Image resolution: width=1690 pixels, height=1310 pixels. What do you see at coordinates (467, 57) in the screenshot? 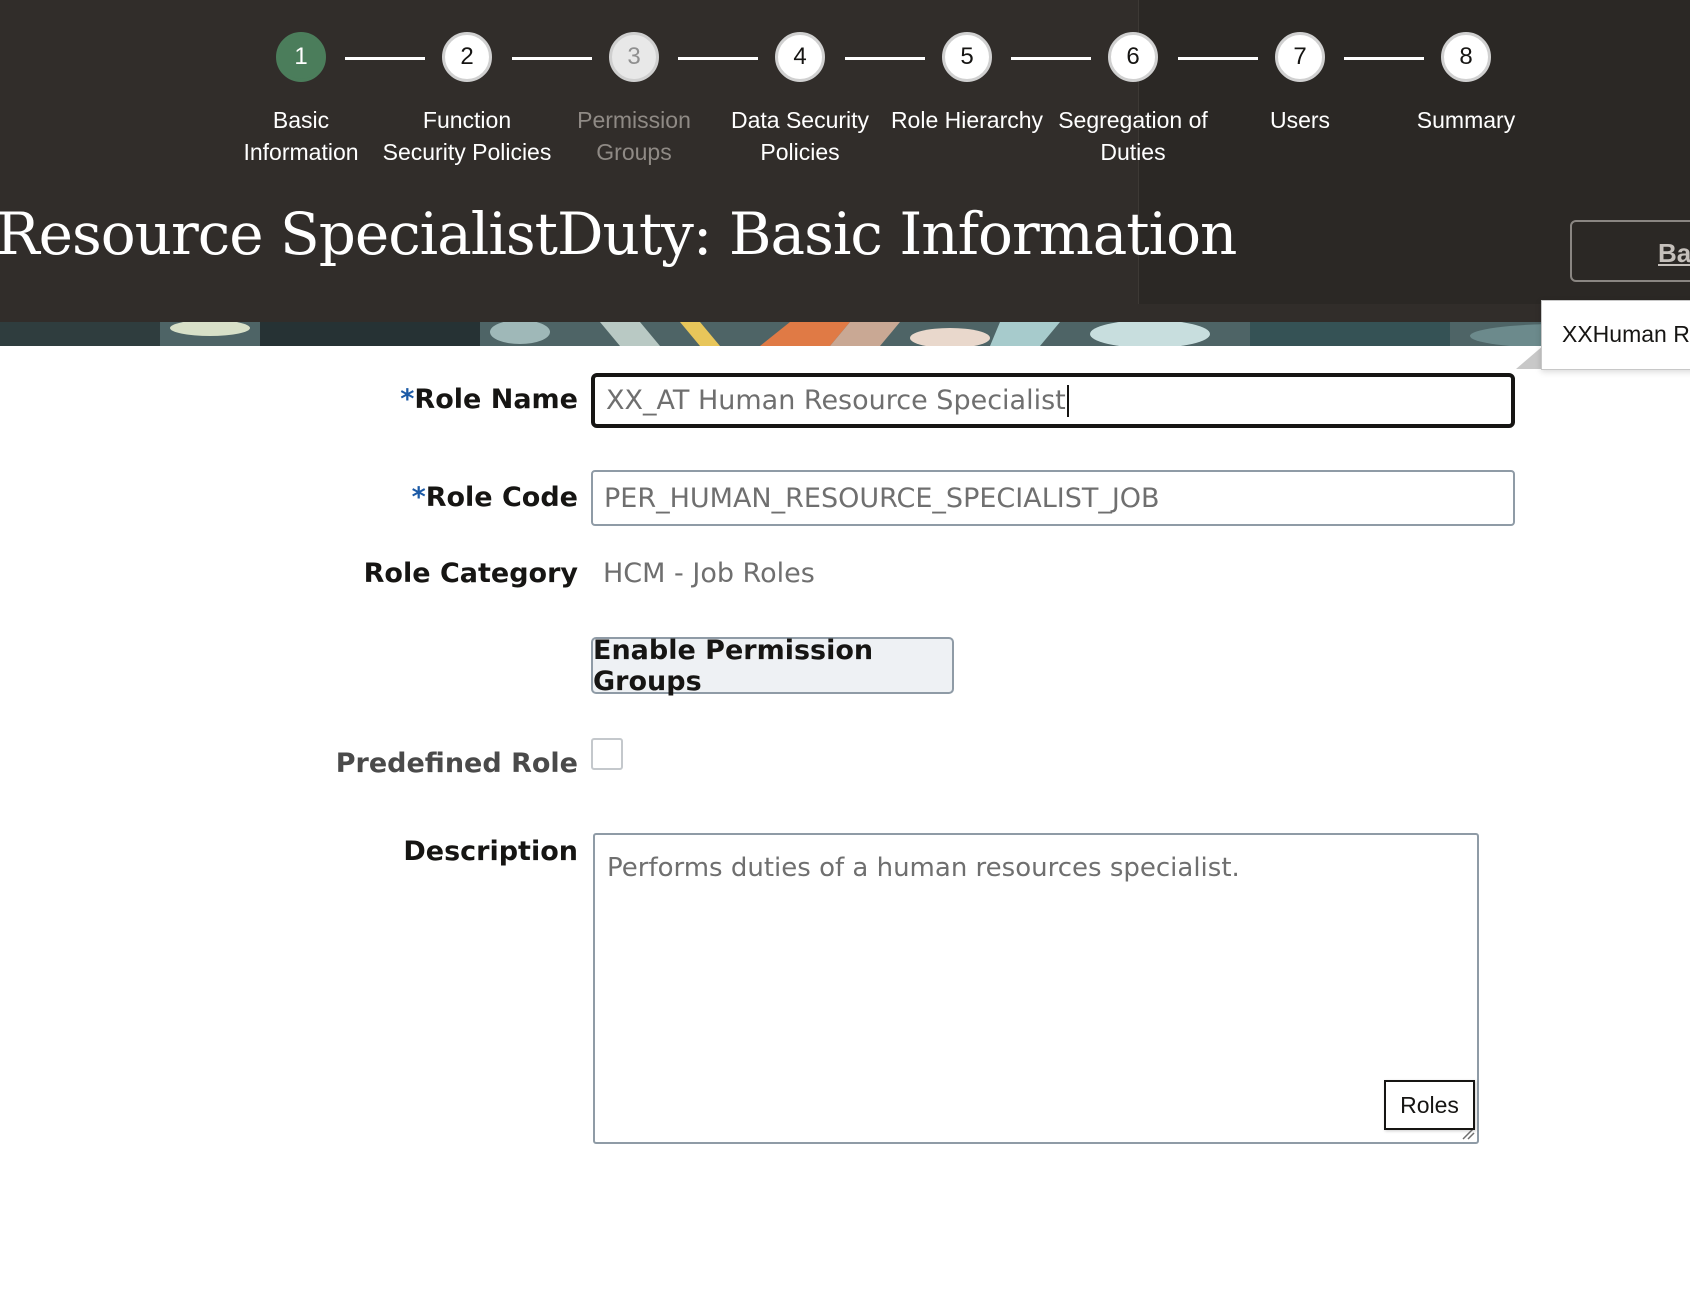
I see `step-number: 2` at bounding box center [467, 57].